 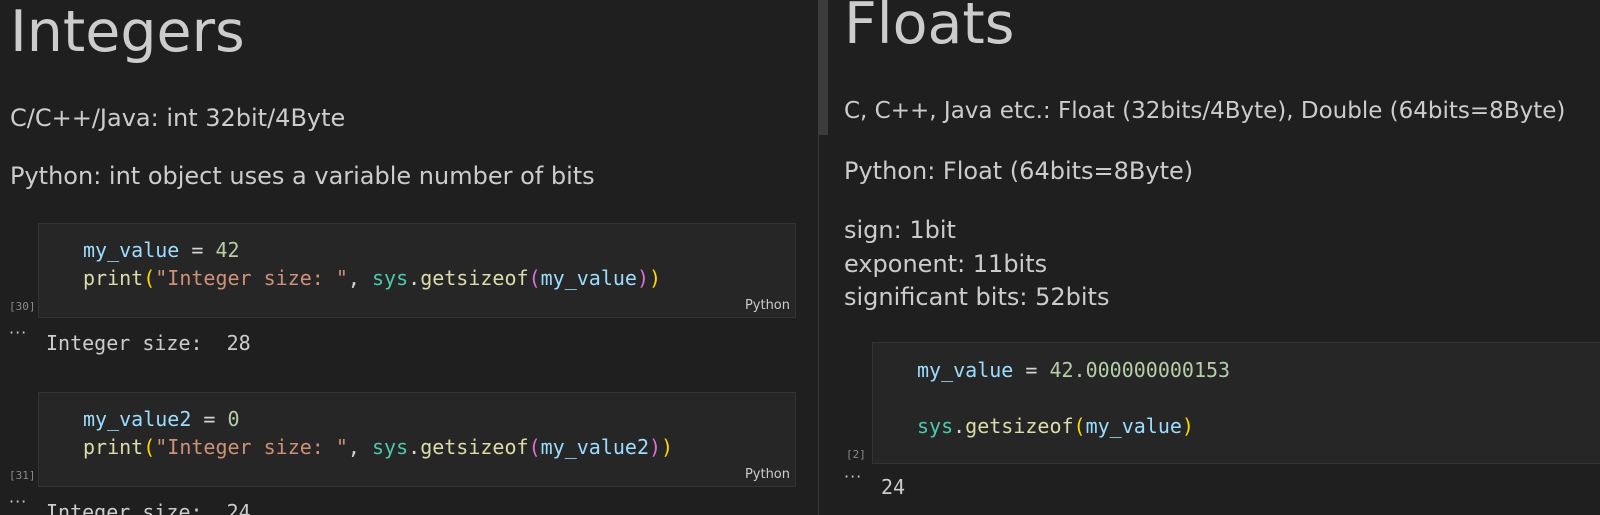 I want to click on heading-integers: Integers, so click(x=127, y=32).